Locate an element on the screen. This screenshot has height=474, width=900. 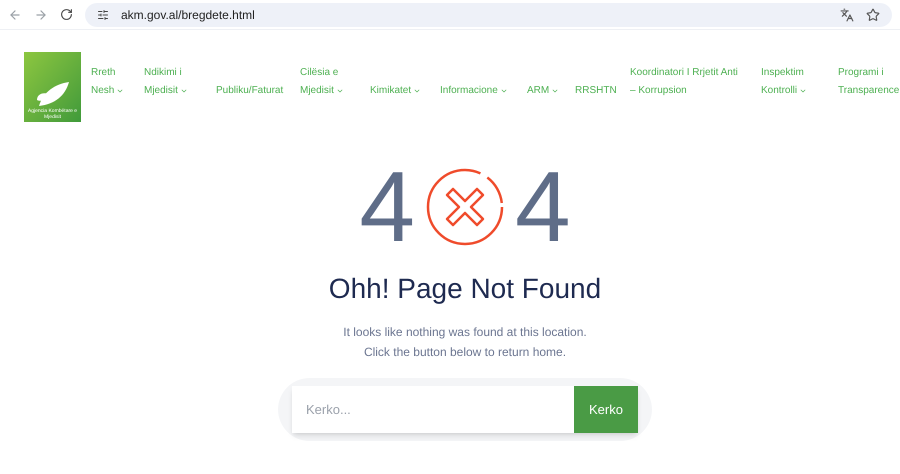
search-button: Kerko is located at coordinates (606, 409).